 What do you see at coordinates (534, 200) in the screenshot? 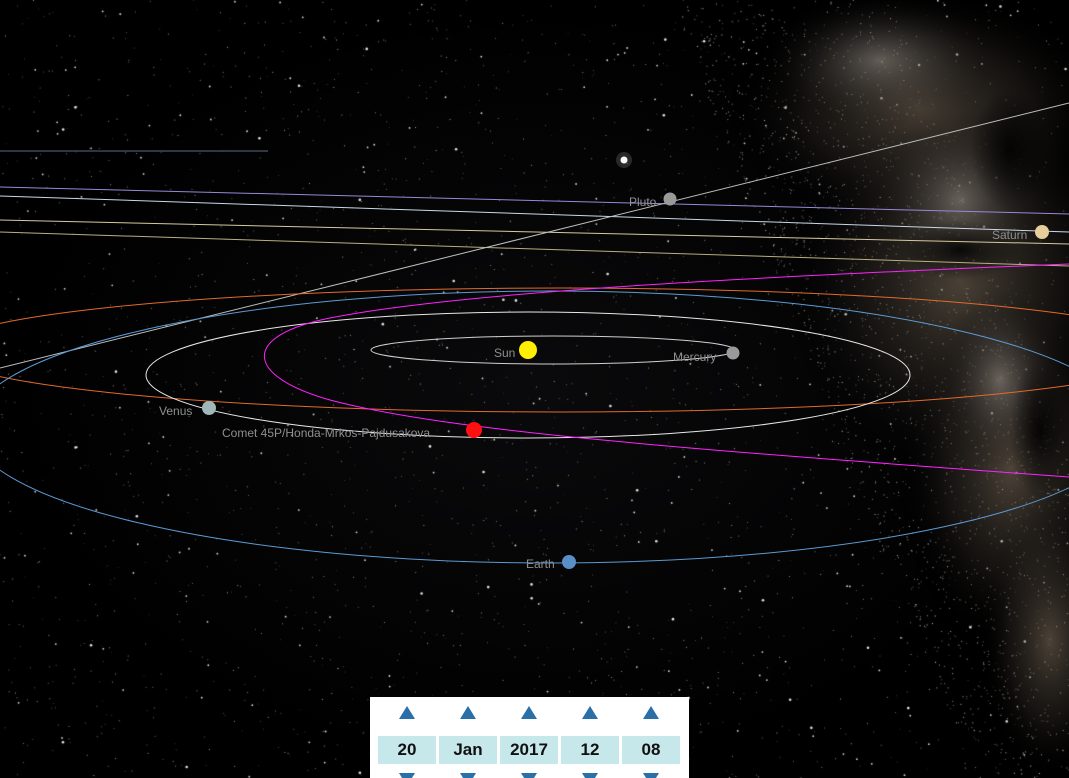
I see `neptune-orbit` at bounding box center [534, 200].